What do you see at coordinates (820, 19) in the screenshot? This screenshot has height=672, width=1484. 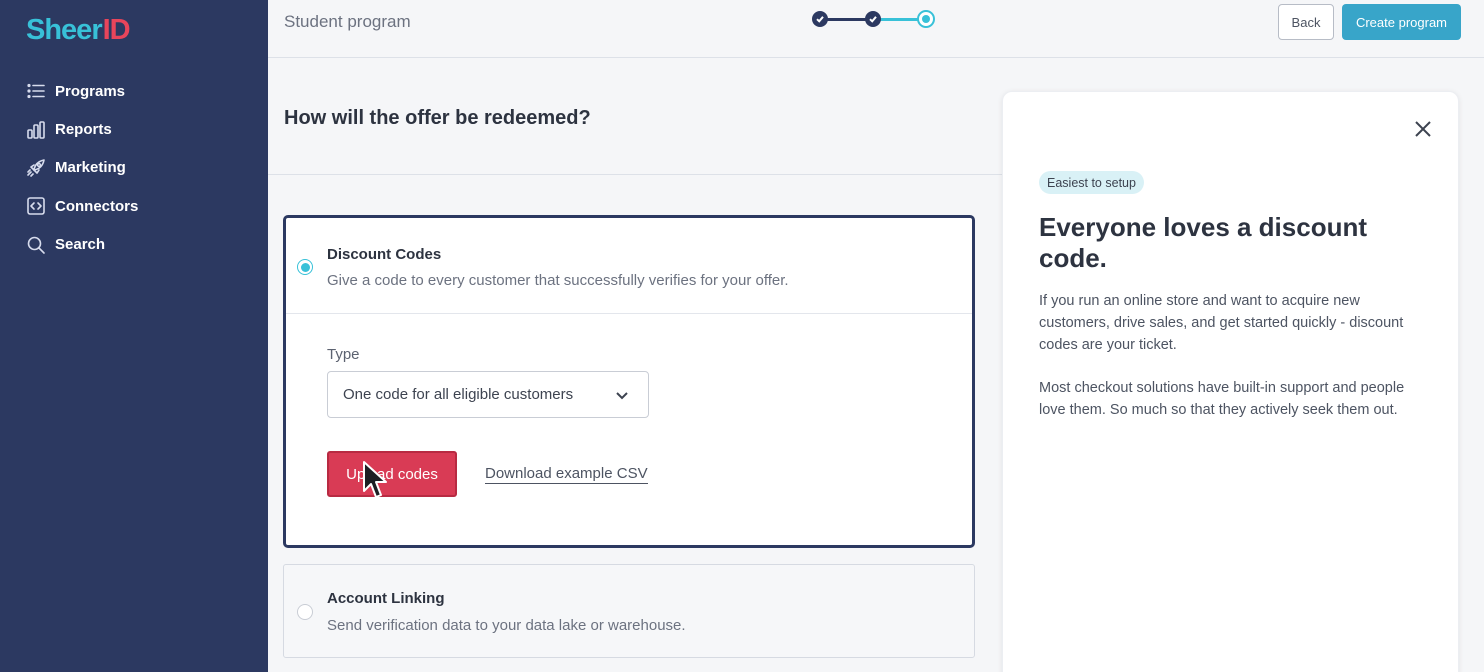 I see `step-1-check-icon` at bounding box center [820, 19].